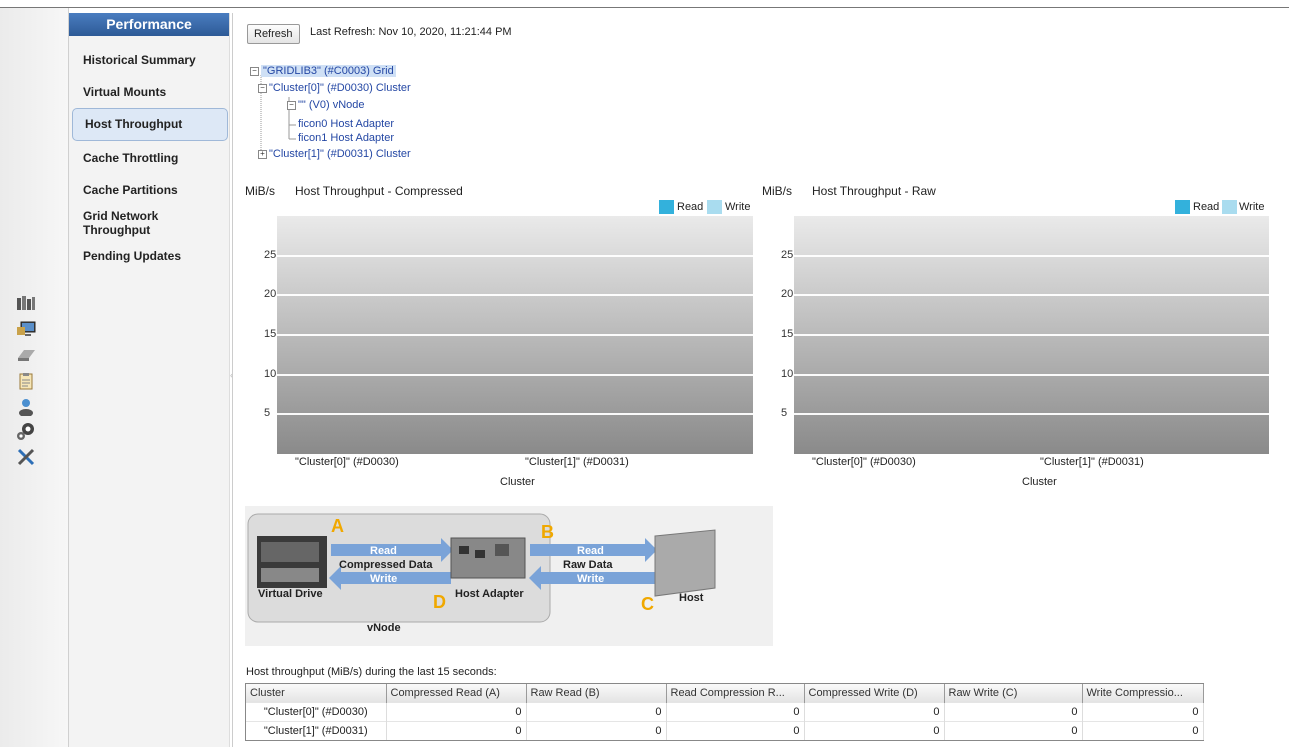 The width and height of the screenshot is (1289, 747). What do you see at coordinates (379, 191) in the screenshot?
I see `chart-title: Host Throughput - Compressed` at bounding box center [379, 191].